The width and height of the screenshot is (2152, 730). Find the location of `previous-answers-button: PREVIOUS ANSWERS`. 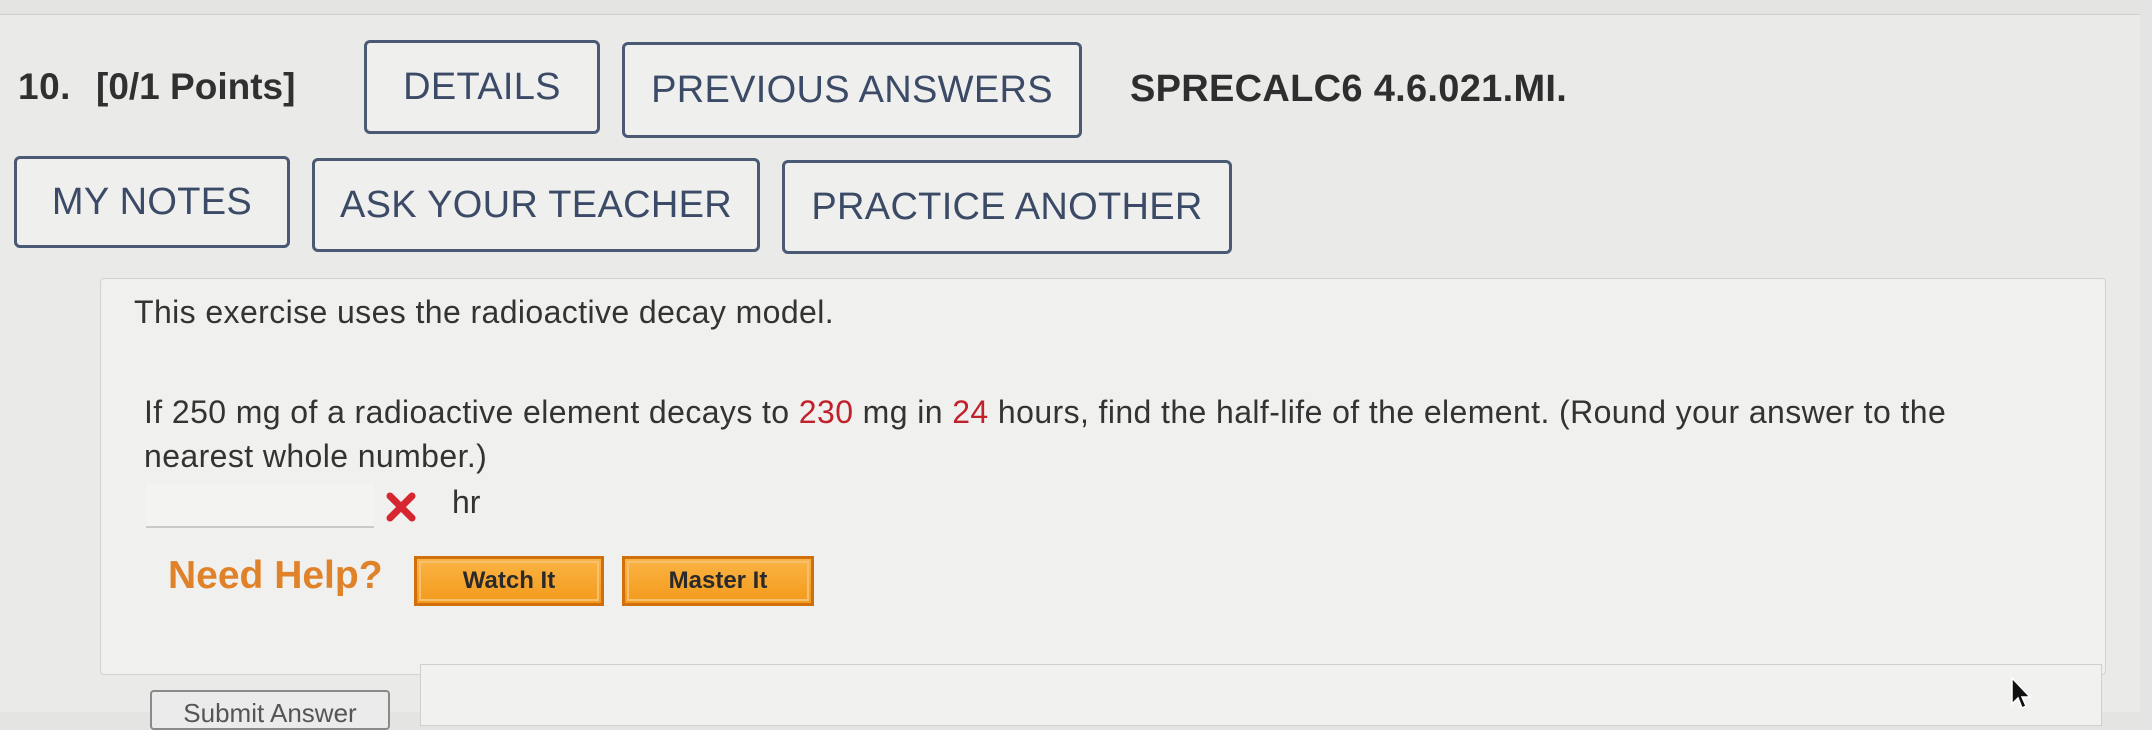

previous-answers-button: PREVIOUS ANSWERS is located at coordinates (852, 90).